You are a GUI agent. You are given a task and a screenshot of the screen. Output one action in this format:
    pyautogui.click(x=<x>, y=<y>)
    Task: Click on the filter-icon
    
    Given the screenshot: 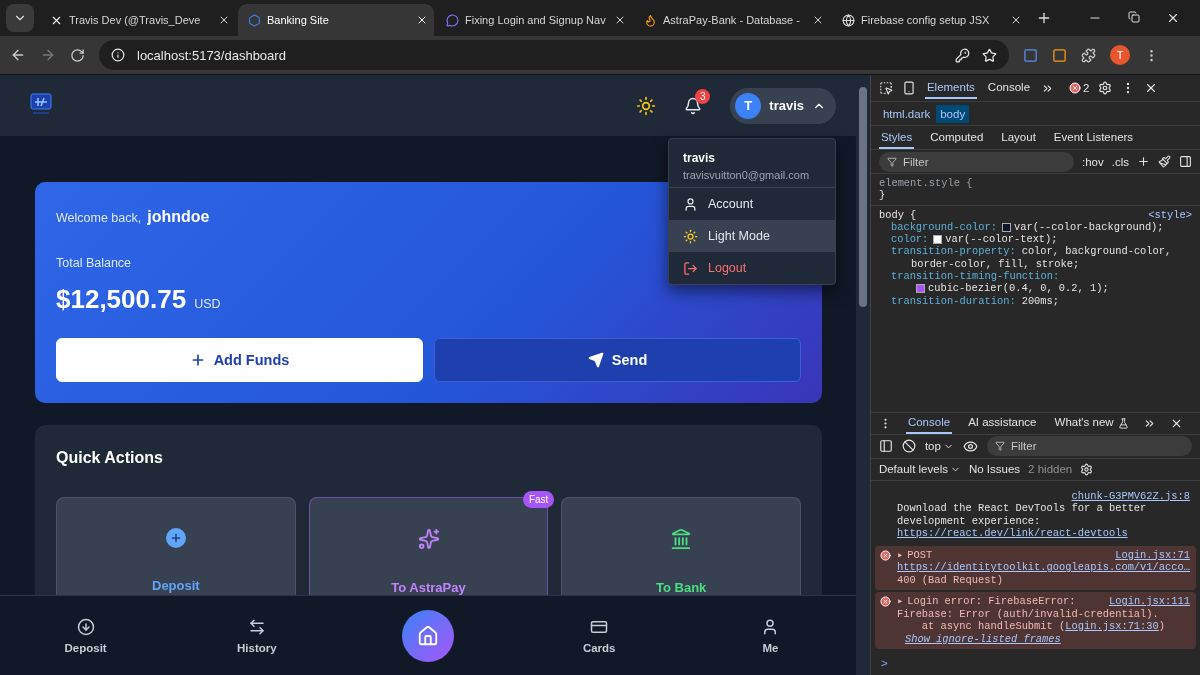 What is the action you would take?
    pyautogui.click(x=891, y=161)
    